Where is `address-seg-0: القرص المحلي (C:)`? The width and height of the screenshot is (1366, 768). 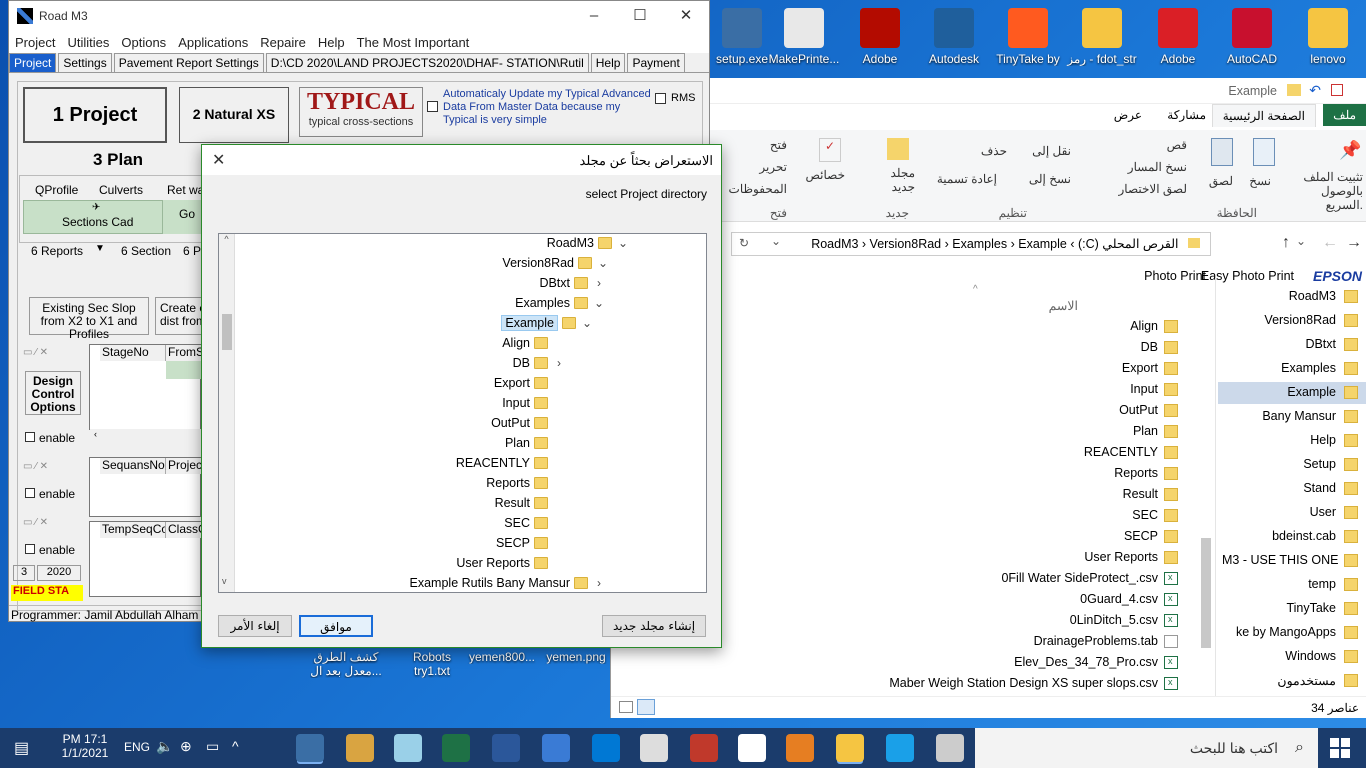
address-seg-0: القرص المحلي (C:) is located at coordinates (1128, 244).